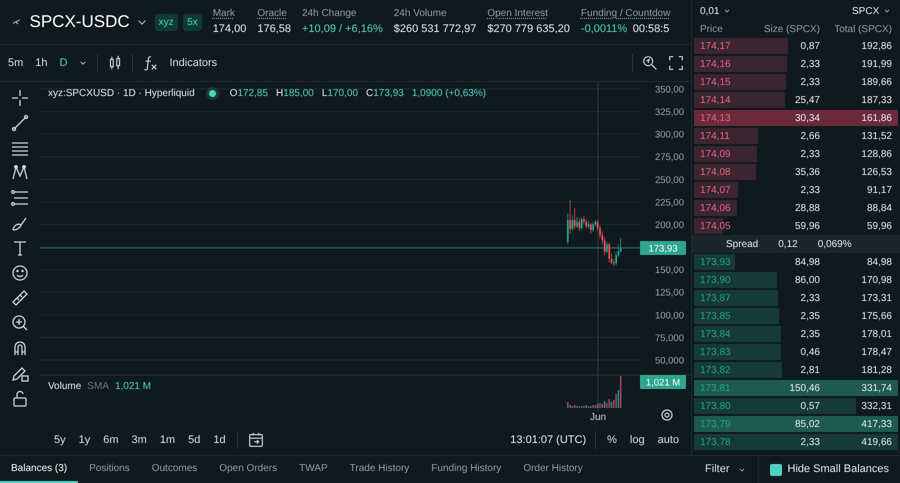 This screenshot has width=900, height=483. Describe the element at coordinates (192, 22) in the screenshot. I see `market-tag: 5x` at that location.